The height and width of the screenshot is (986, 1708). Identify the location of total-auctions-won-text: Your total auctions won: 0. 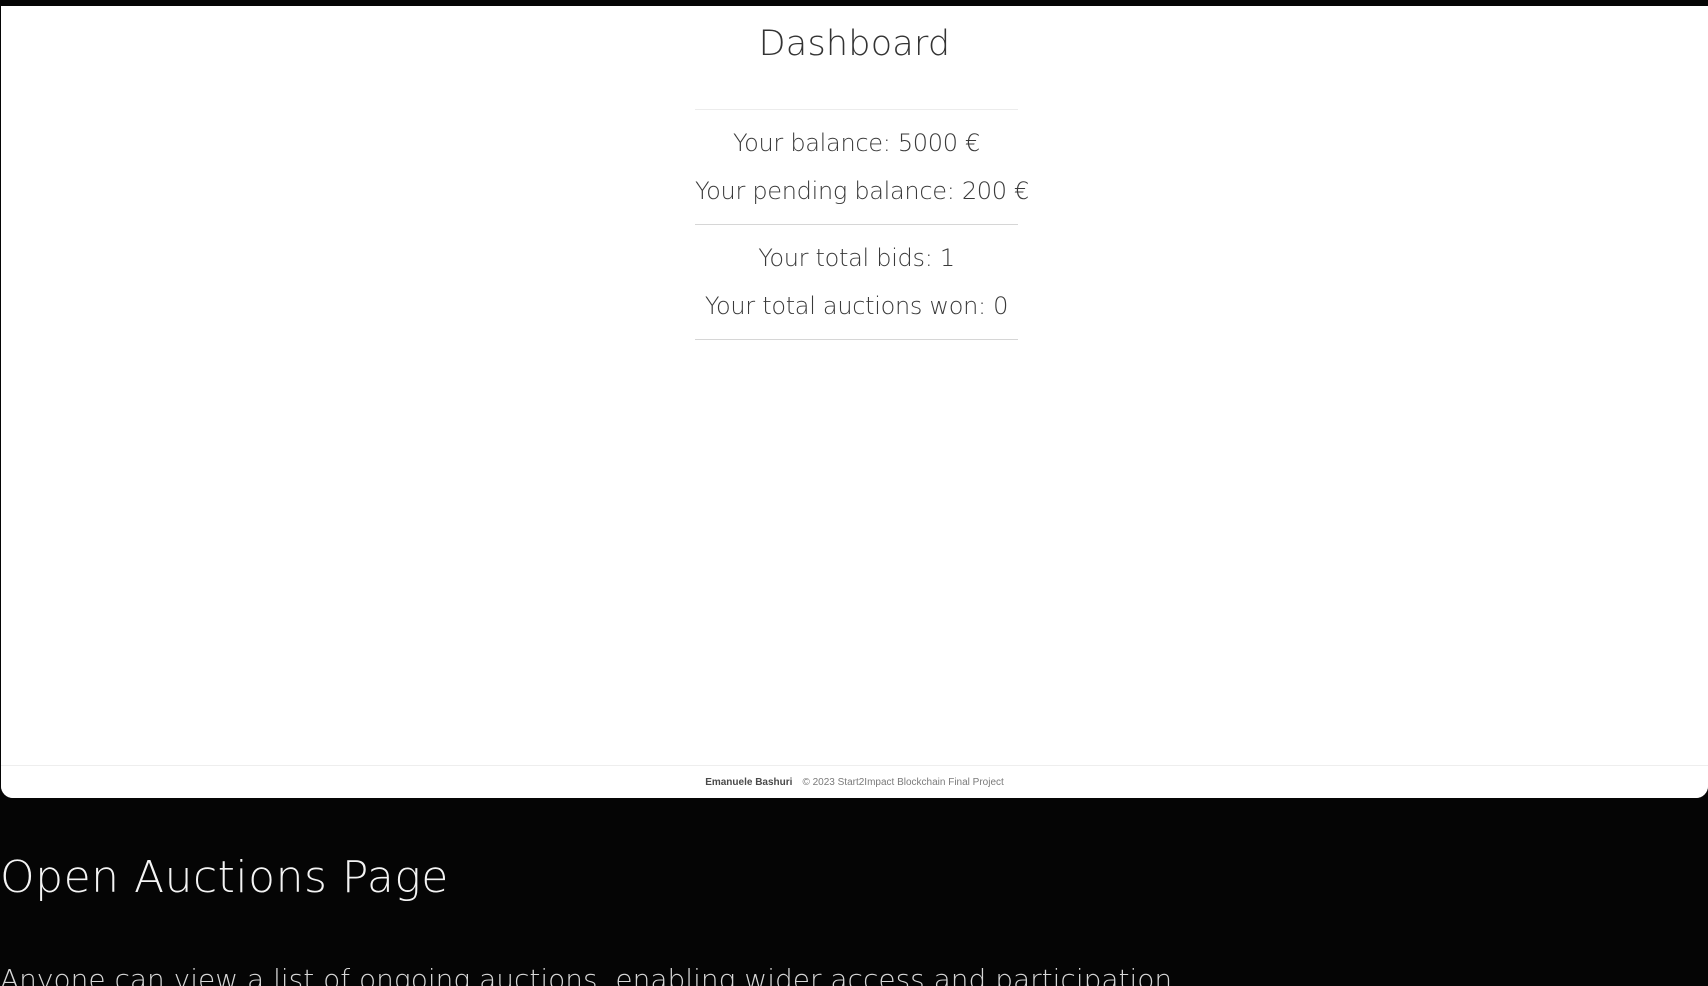
(856, 306).